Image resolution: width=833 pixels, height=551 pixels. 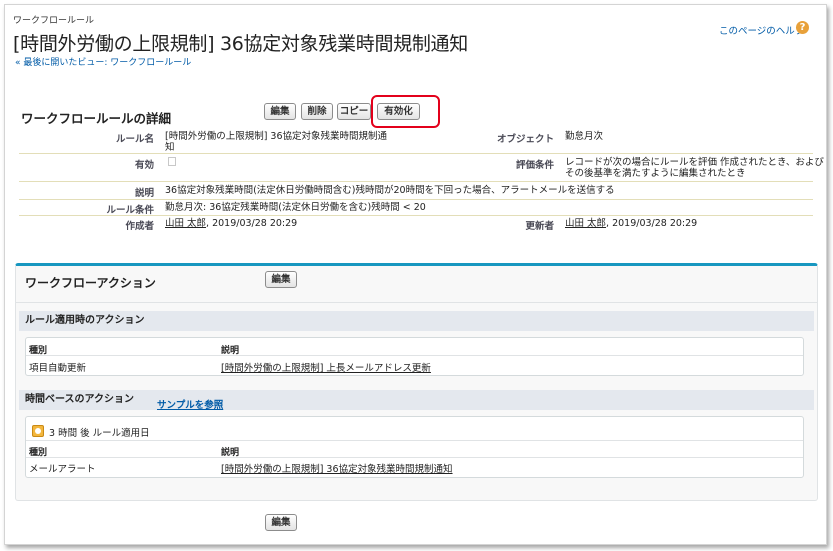 What do you see at coordinates (525, 139) in the screenshot?
I see `object-label: オブジェクト` at bounding box center [525, 139].